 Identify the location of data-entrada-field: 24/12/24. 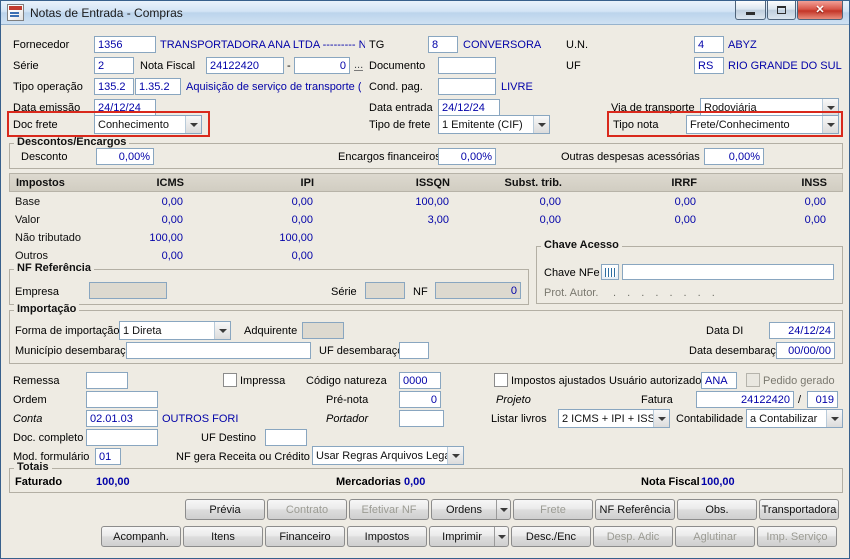
(469, 107).